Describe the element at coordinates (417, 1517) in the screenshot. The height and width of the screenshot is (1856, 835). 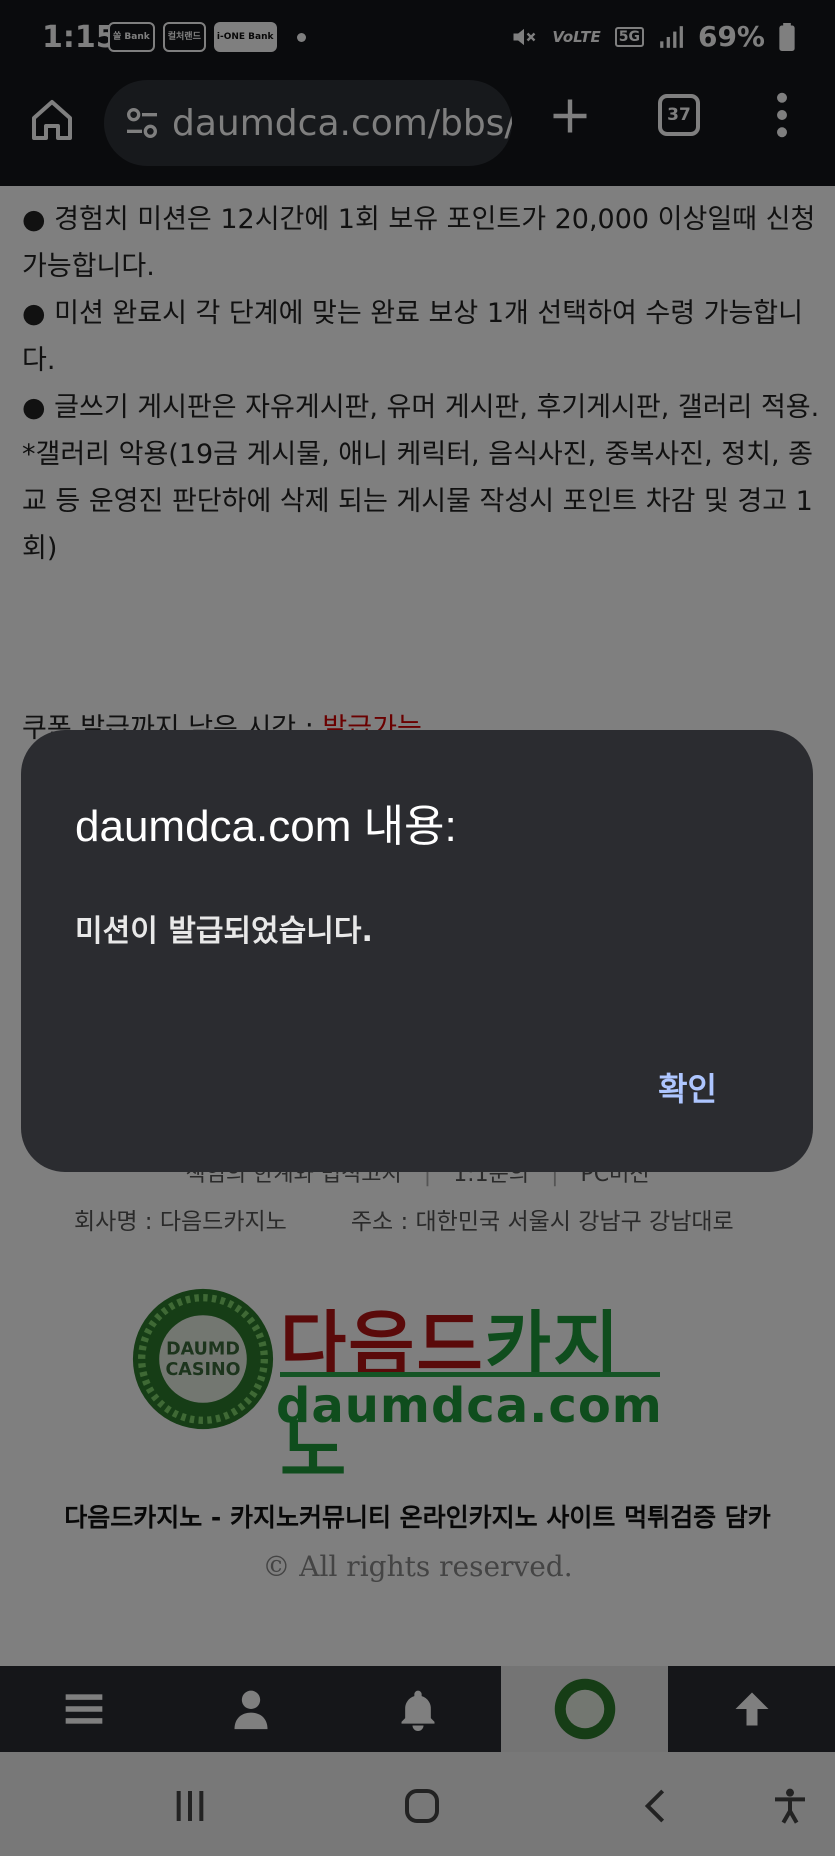
I see `site-title: 다음드카지노 - 카지노커뮤니티 온라인카지노 사이트 먹튀검증 담카` at that location.